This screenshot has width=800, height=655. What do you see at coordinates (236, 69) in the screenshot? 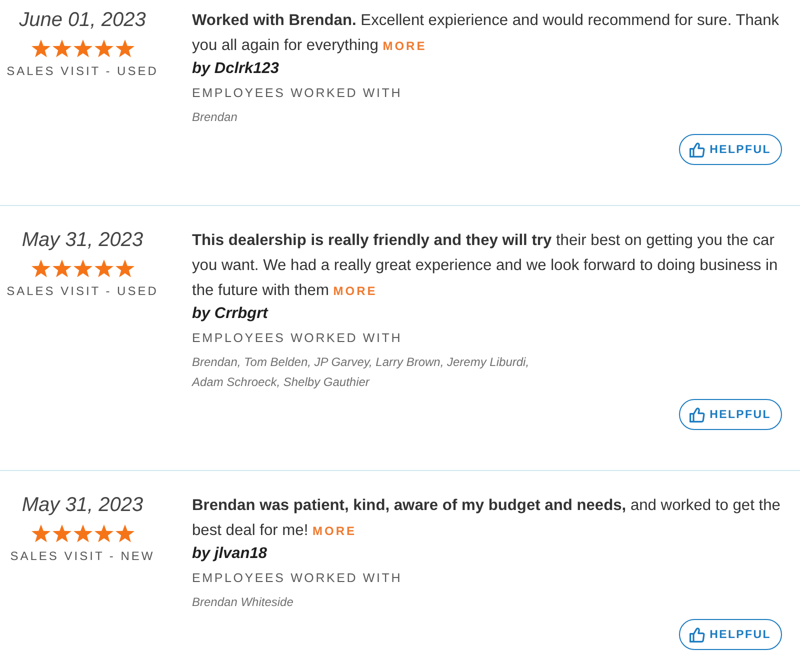
I see `review-author: by Dclrk123` at bounding box center [236, 69].